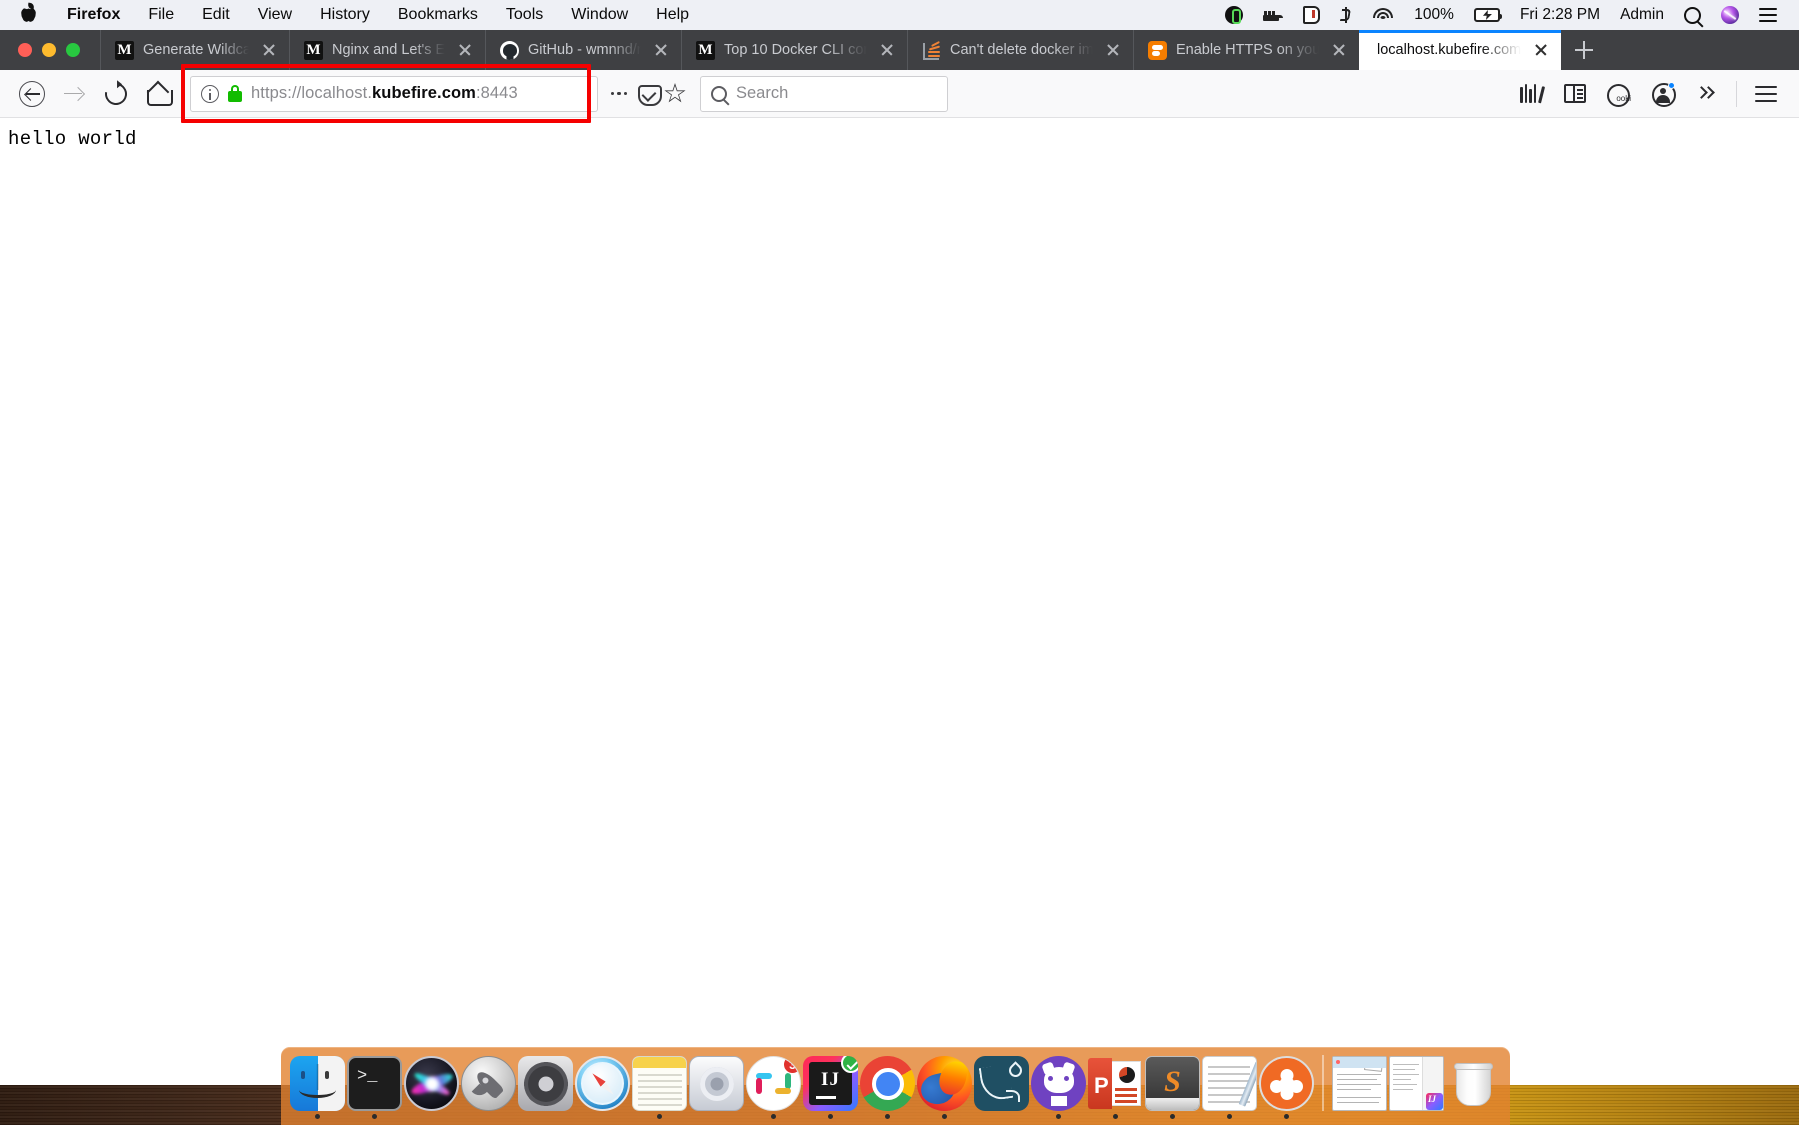 Image resolution: width=1799 pixels, height=1125 pixels. Describe the element at coordinates (1766, 94) in the screenshot. I see `menu-button` at that location.